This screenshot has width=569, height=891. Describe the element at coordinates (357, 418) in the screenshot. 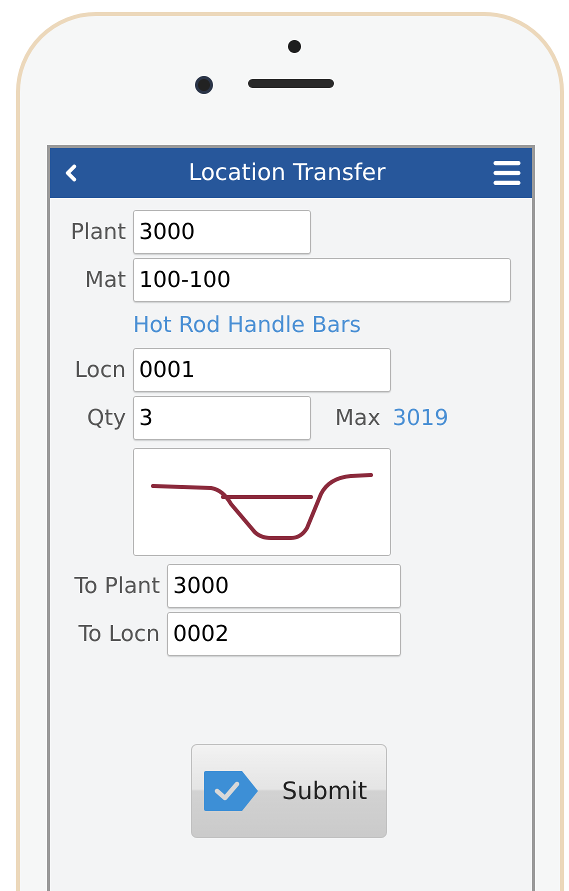

I see `max-label: Max` at that location.